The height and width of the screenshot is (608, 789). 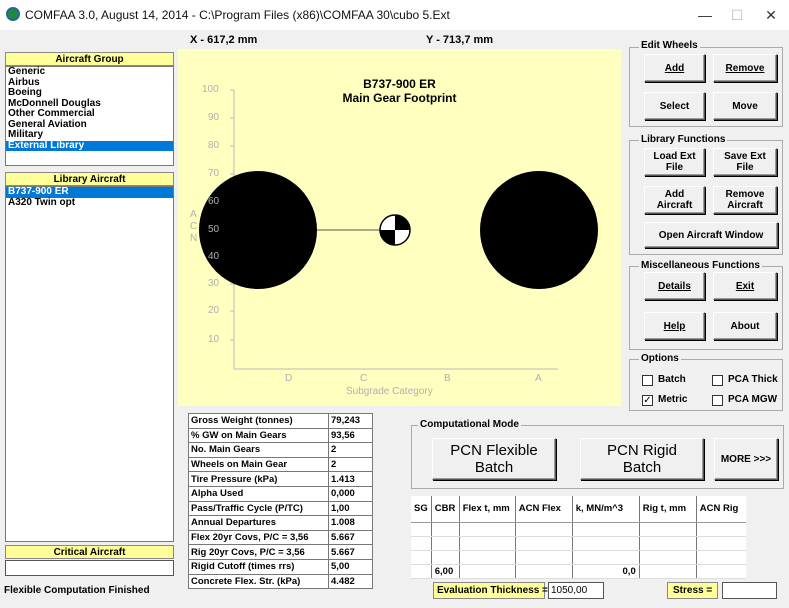 I want to click on list-item-selected: B737-900 ER, so click(x=89, y=192).